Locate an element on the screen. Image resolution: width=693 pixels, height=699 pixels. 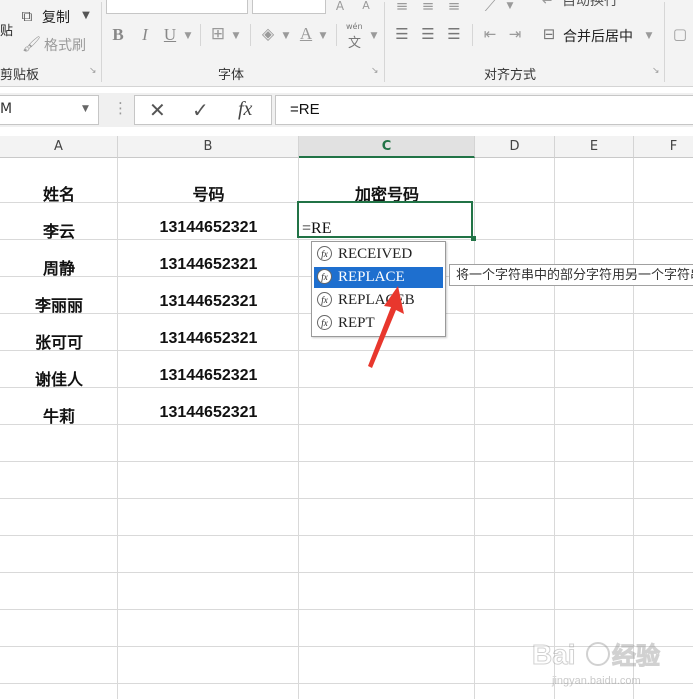
column-header-d: D is located at coordinates (515, 147).